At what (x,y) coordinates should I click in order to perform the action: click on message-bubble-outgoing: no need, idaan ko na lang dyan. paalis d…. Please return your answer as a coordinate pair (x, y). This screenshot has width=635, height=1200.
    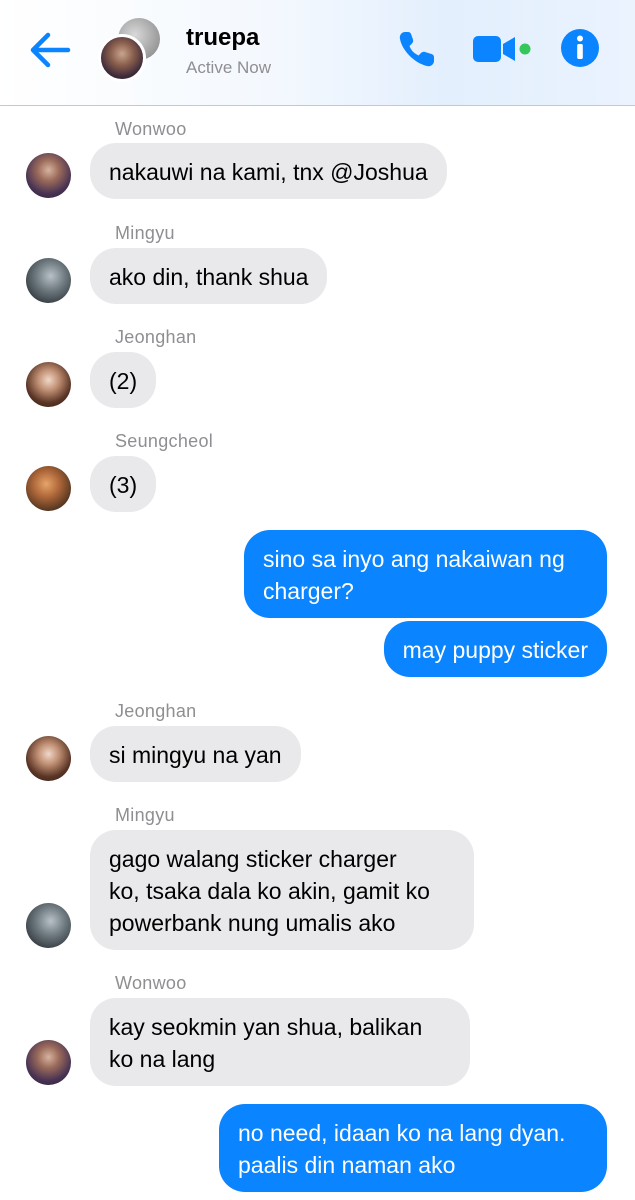
    Looking at the image, I should click on (413, 1148).